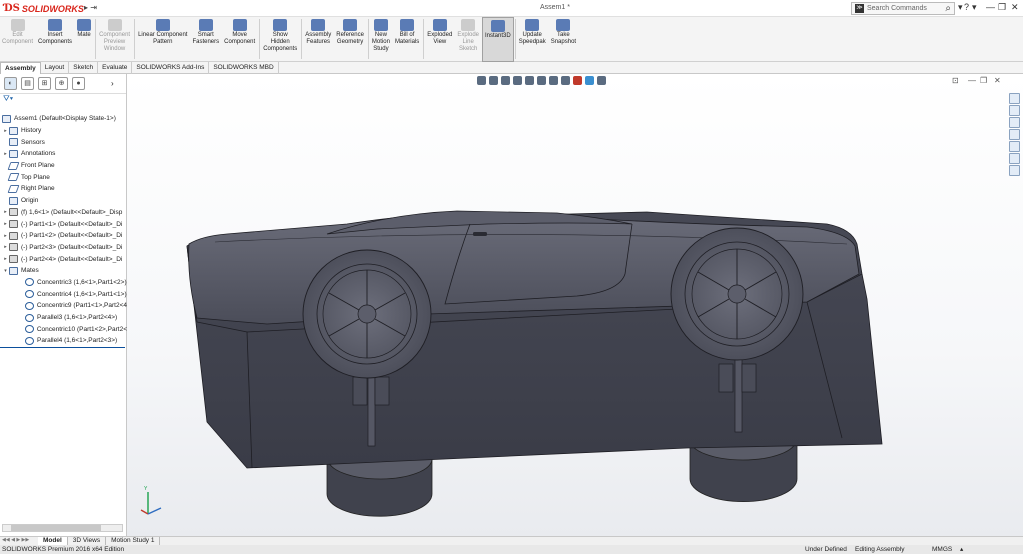 This screenshot has width=1023, height=554. I want to click on part-icon, so click(13, 212).